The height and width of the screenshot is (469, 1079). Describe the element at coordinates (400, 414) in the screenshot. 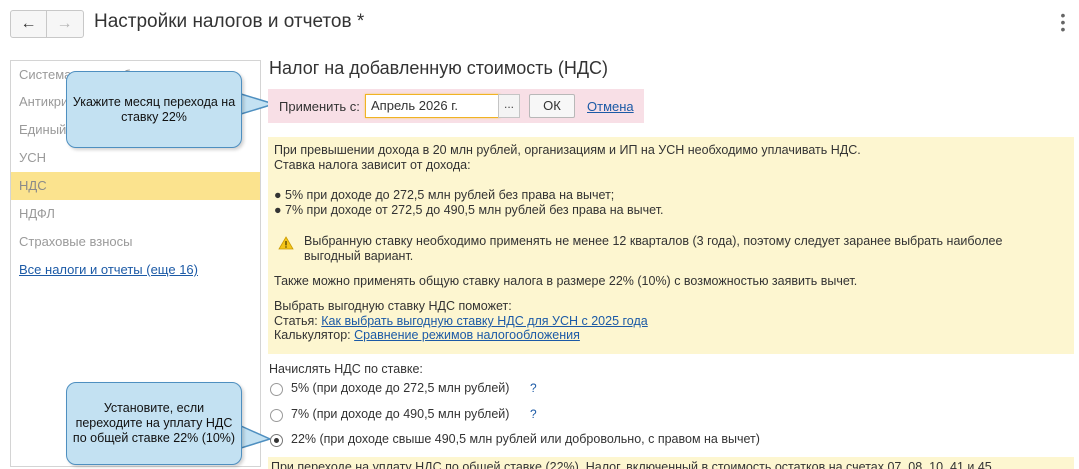

I see `rate-7-label: 7% (при доходе до 490,5 млн рублей)` at that location.